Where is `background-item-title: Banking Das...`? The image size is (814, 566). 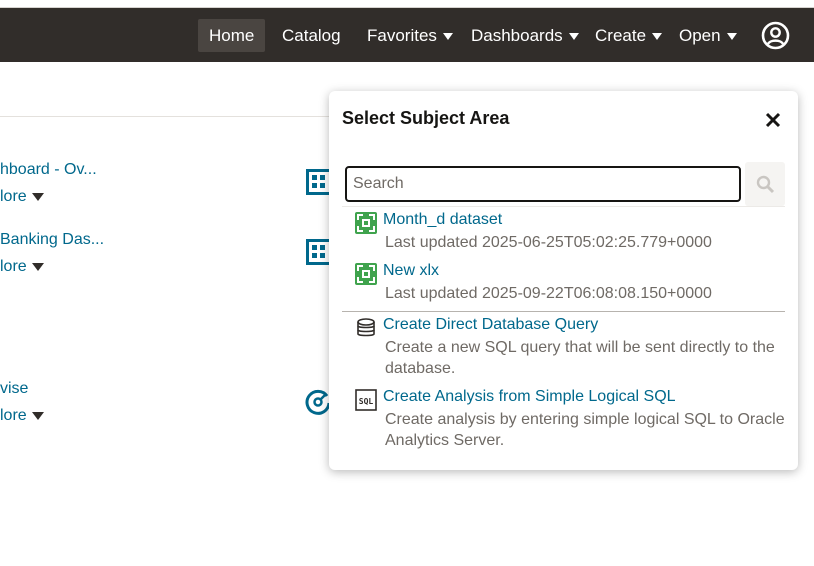
background-item-title: Banking Das... is located at coordinates (52, 240).